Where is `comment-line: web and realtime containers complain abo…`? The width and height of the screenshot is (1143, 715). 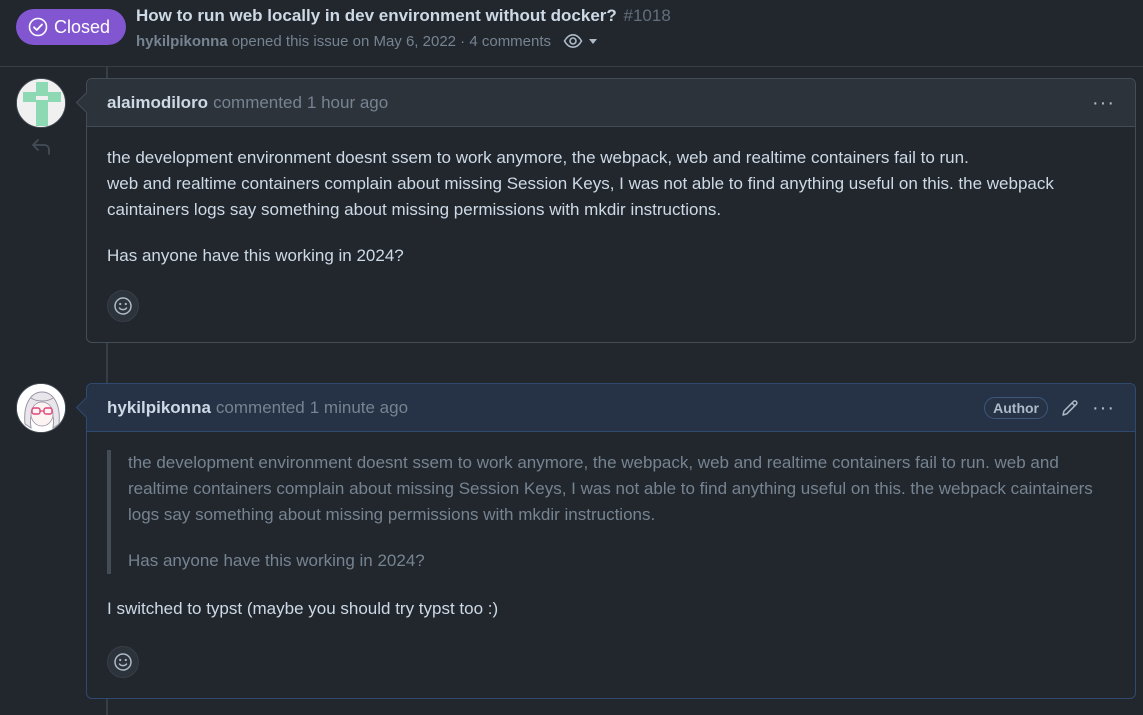
comment-line: web and realtime containers complain abo… is located at coordinates (580, 196).